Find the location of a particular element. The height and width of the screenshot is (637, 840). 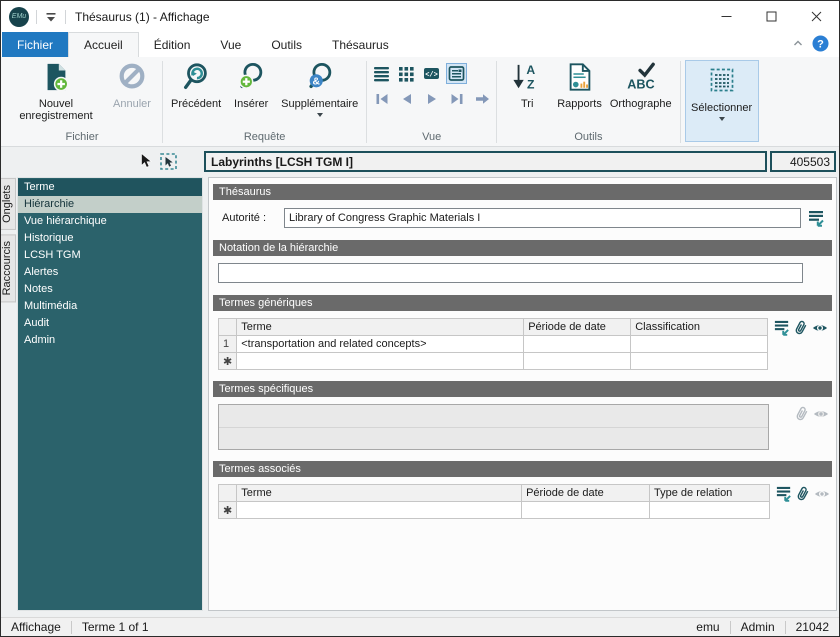

sidebar-item-admin: Admin is located at coordinates (110, 340).